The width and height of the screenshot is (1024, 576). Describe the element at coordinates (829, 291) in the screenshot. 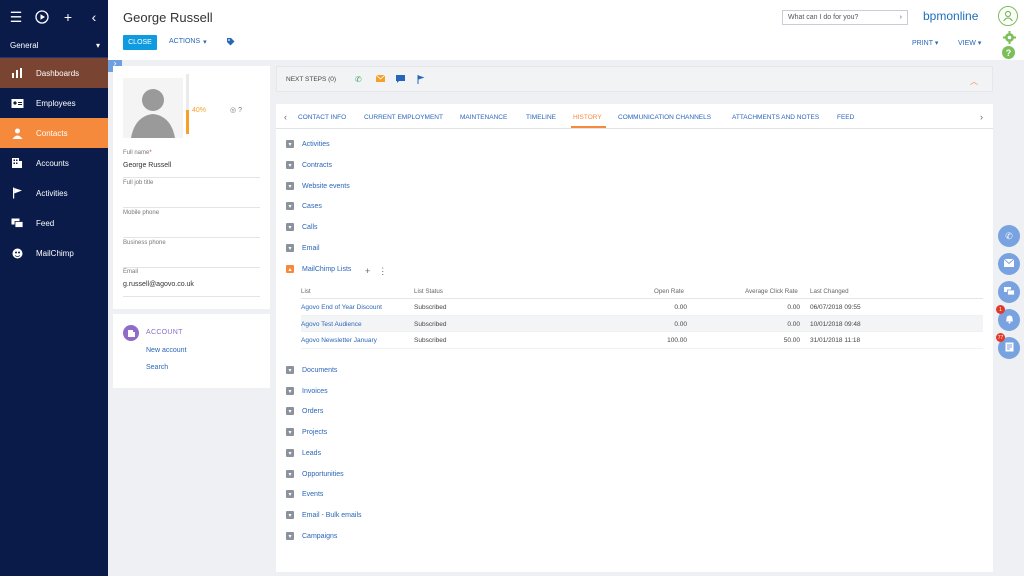

I see `column-header: Last Changed` at that location.